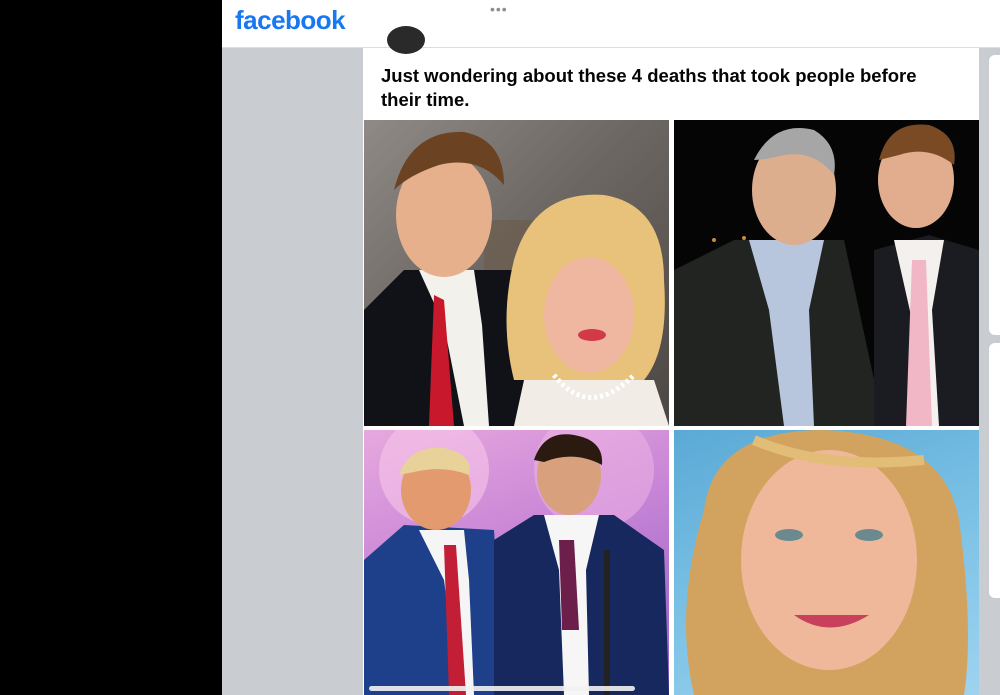 This screenshot has width=1000, height=695. I want to click on top-navigation-bar: facebook •••, so click(611, 24).